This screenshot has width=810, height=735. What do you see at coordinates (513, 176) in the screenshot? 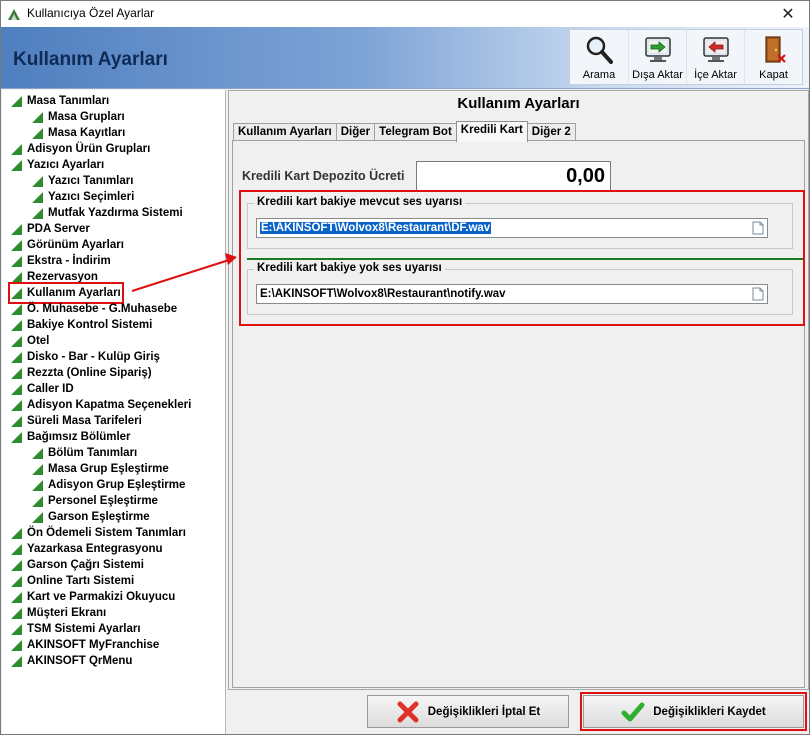
I see `deposit-input: 0,00` at bounding box center [513, 176].